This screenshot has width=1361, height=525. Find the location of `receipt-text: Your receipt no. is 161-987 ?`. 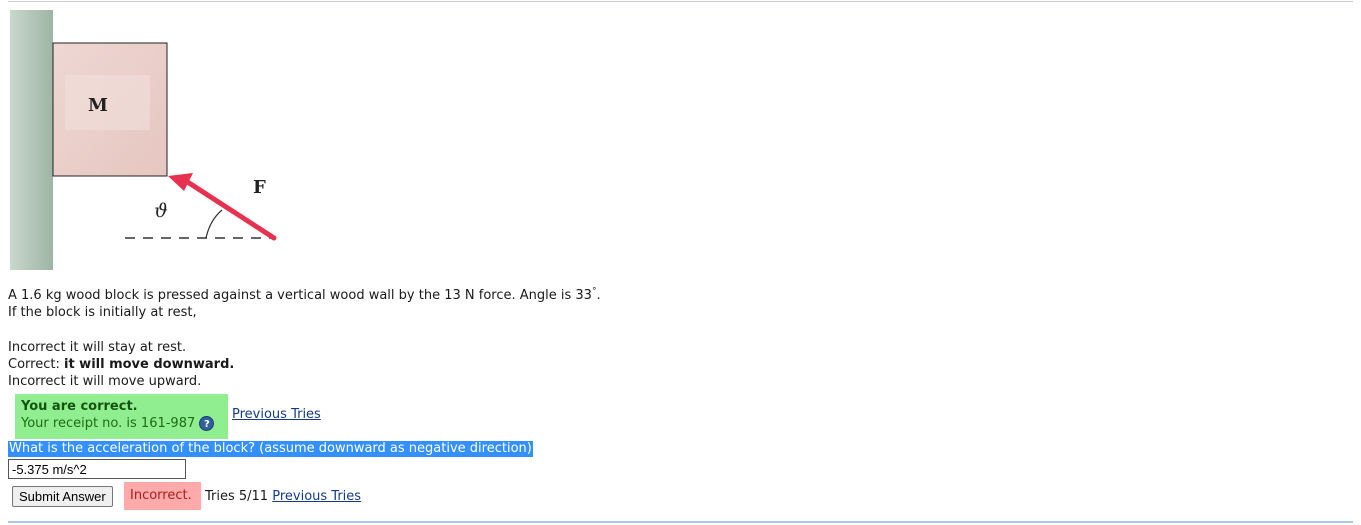

receipt-text: Your receipt no. is 161-987 ? is located at coordinates (124, 423).